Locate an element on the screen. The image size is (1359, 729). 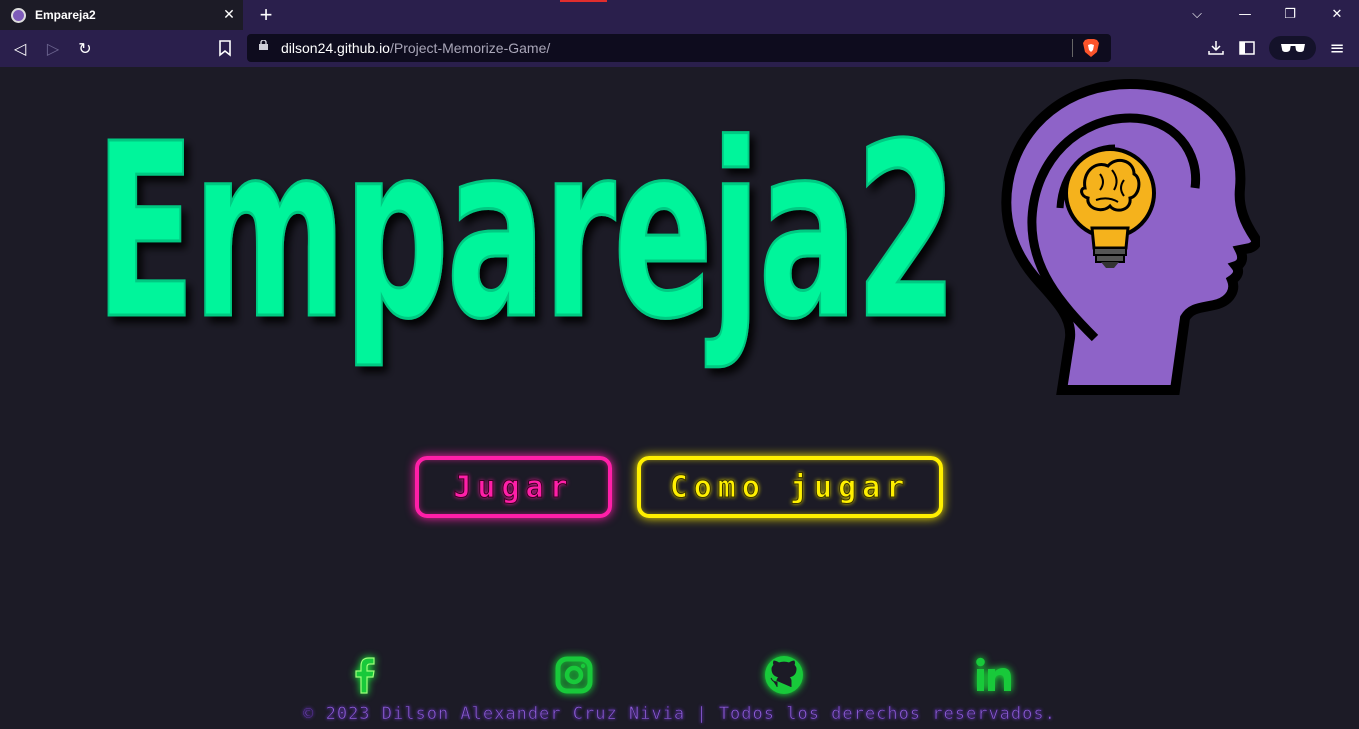
bookmark-icon is located at coordinates (225, 48).